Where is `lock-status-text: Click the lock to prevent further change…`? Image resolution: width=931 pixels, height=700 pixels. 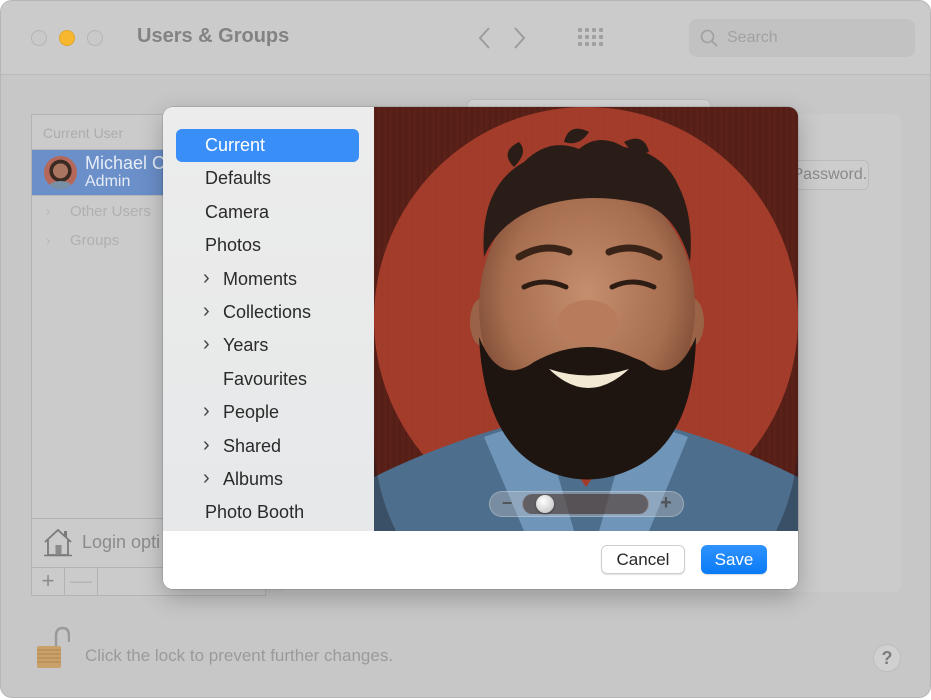
lock-status-text: Click the lock to prevent further change… is located at coordinates (239, 655).